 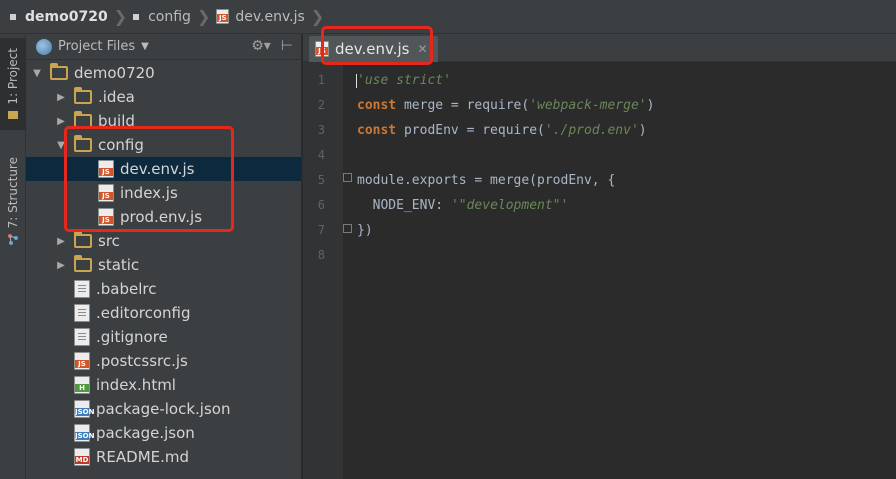 I want to click on tree-item-label: package-lock.json, so click(x=163, y=409).